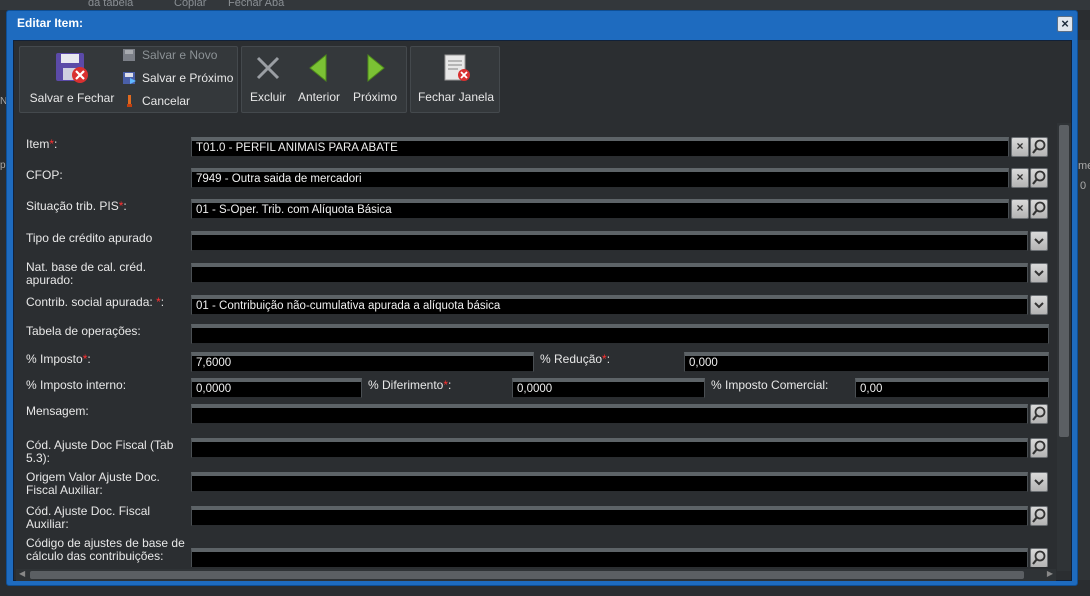  What do you see at coordinates (1083, 186) in the screenshot?
I see `background-text: 0` at bounding box center [1083, 186].